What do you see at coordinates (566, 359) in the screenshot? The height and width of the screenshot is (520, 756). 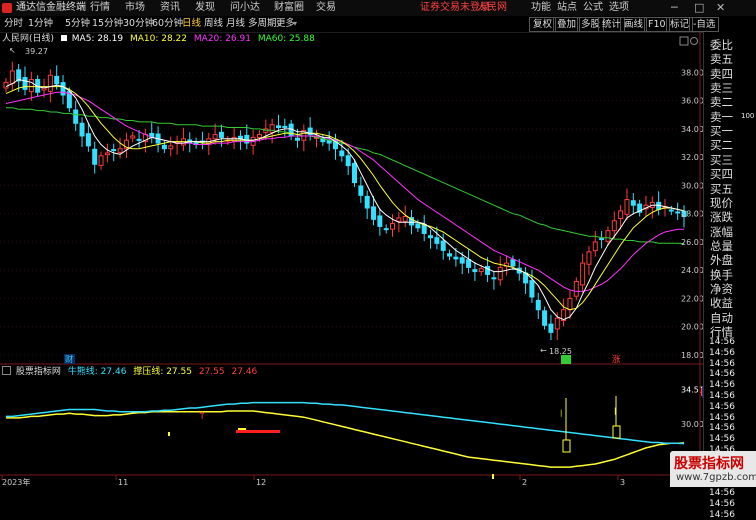 I see `green-event-marker` at bounding box center [566, 359].